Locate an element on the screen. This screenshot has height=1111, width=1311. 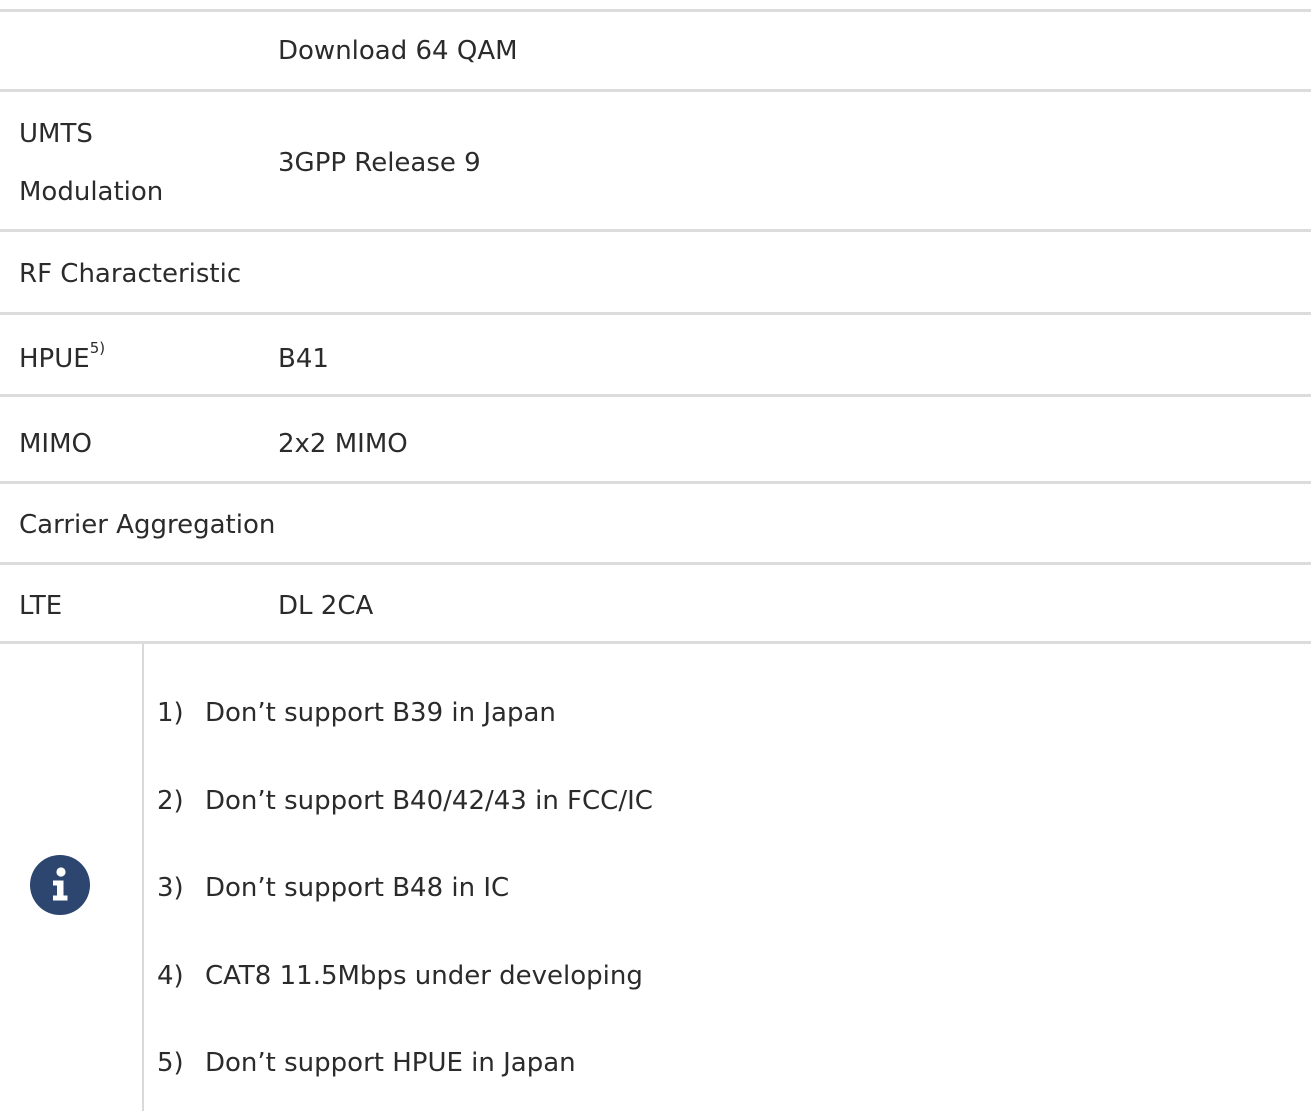
download-value: Download 64 QAM is located at coordinates (398, 51).